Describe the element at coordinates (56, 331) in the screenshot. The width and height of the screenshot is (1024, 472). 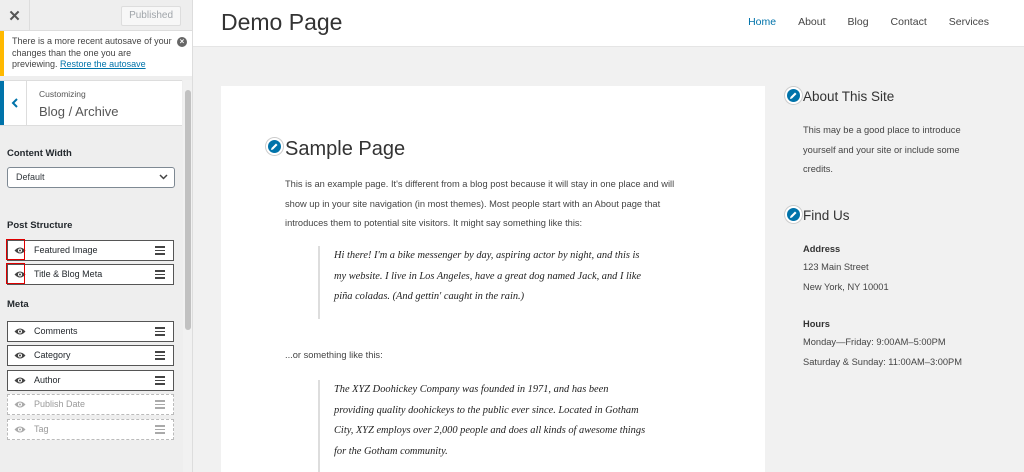
I see `item-label: Comments` at that location.